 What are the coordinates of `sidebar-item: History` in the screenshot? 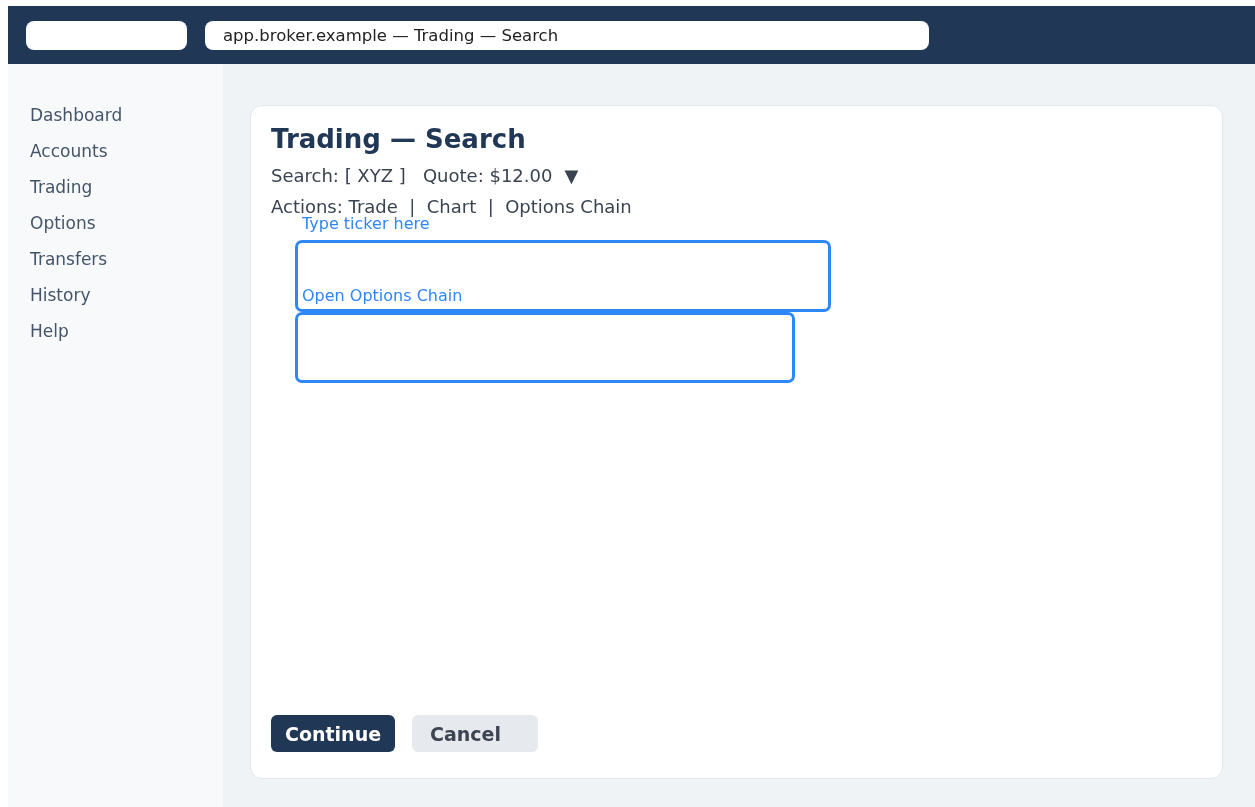 It's located at (60, 302).